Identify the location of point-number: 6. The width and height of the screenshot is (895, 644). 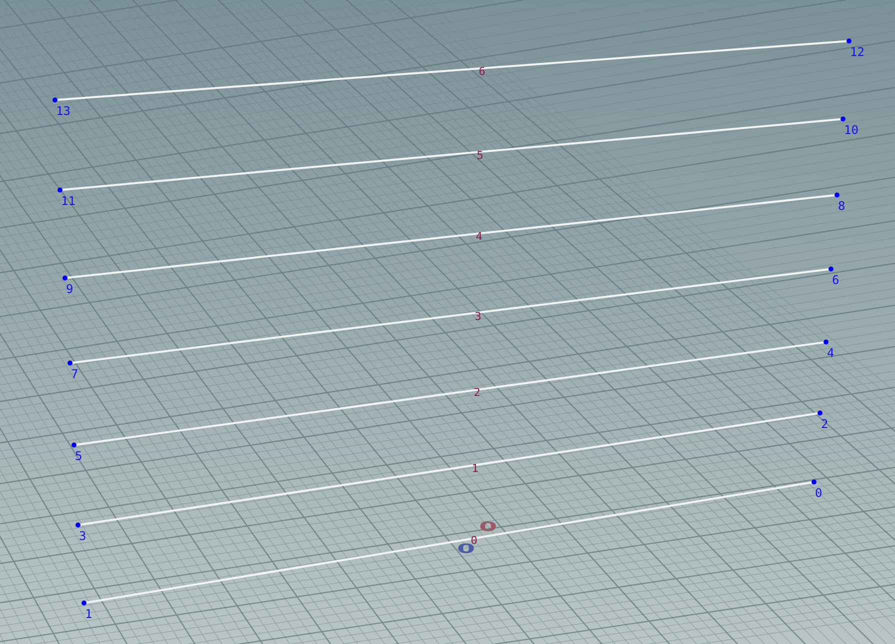
(836, 280).